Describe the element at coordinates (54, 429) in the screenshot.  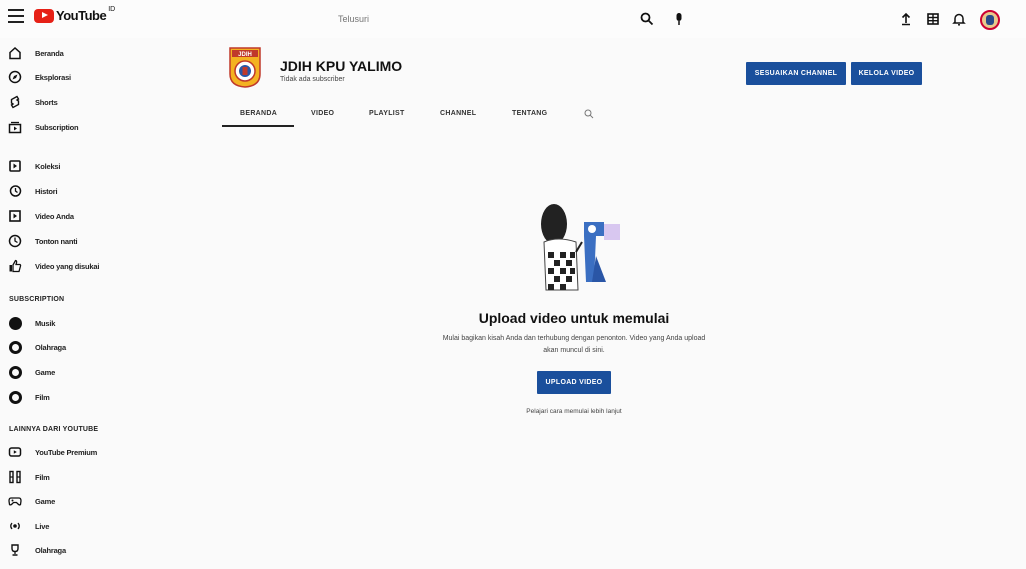
I see `more-from-youtube-heading: LAINNYA DARI YOUTUBE` at that location.